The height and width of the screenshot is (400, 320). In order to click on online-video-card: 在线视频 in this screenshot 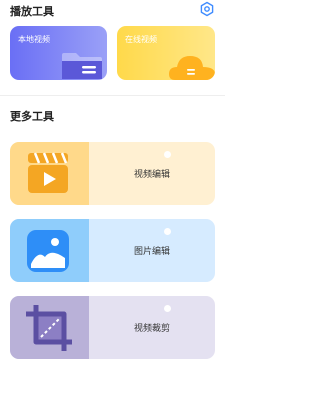, I will do `click(166, 53)`.